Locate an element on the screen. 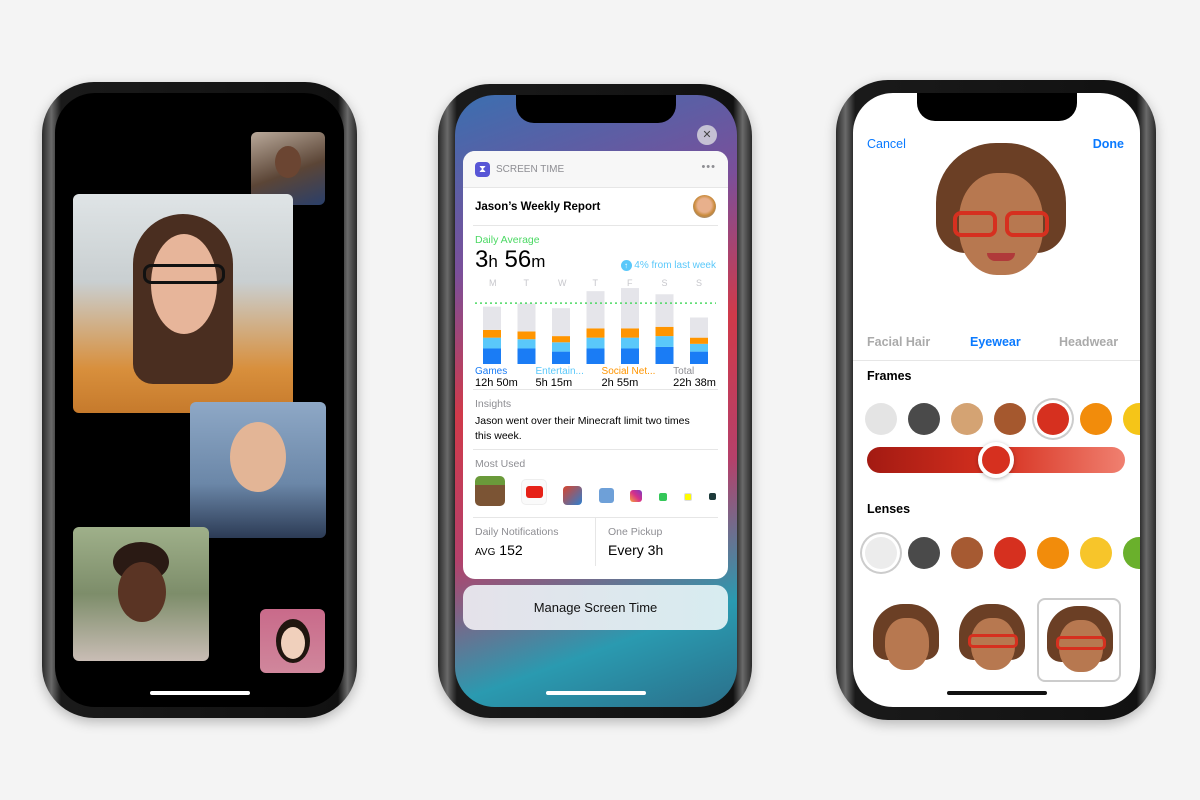  report-title: Jason’s Weekly Report is located at coordinates (538, 207).